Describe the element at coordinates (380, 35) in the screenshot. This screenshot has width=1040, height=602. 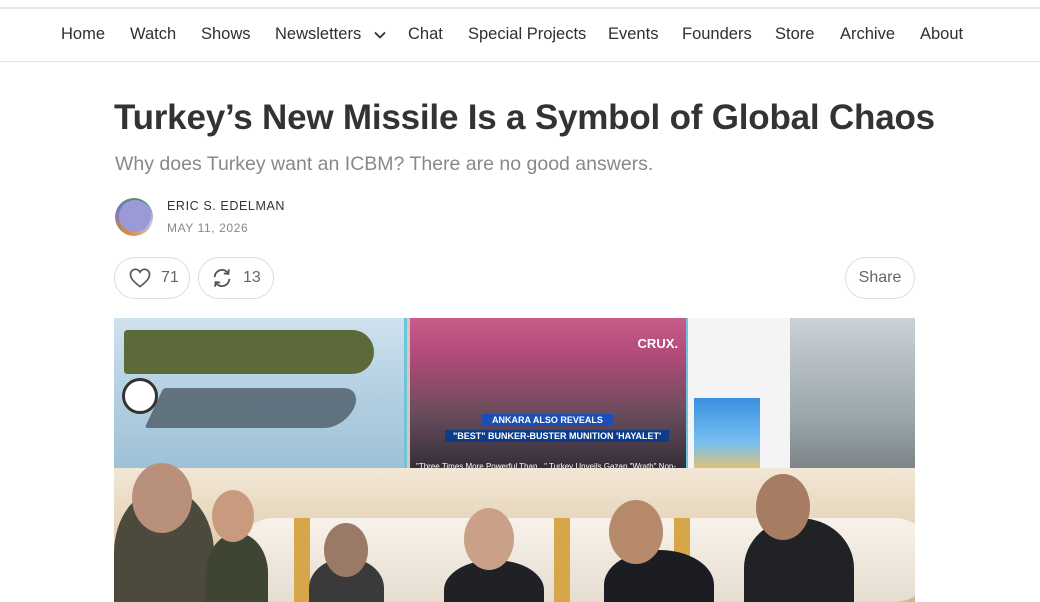
I see `chevron-down-icon` at that location.